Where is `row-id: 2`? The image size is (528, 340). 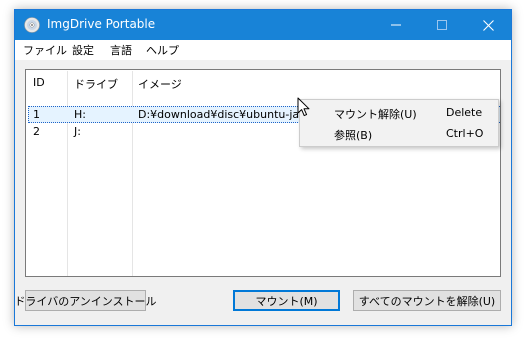
row-id: 2 is located at coordinates (36, 131).